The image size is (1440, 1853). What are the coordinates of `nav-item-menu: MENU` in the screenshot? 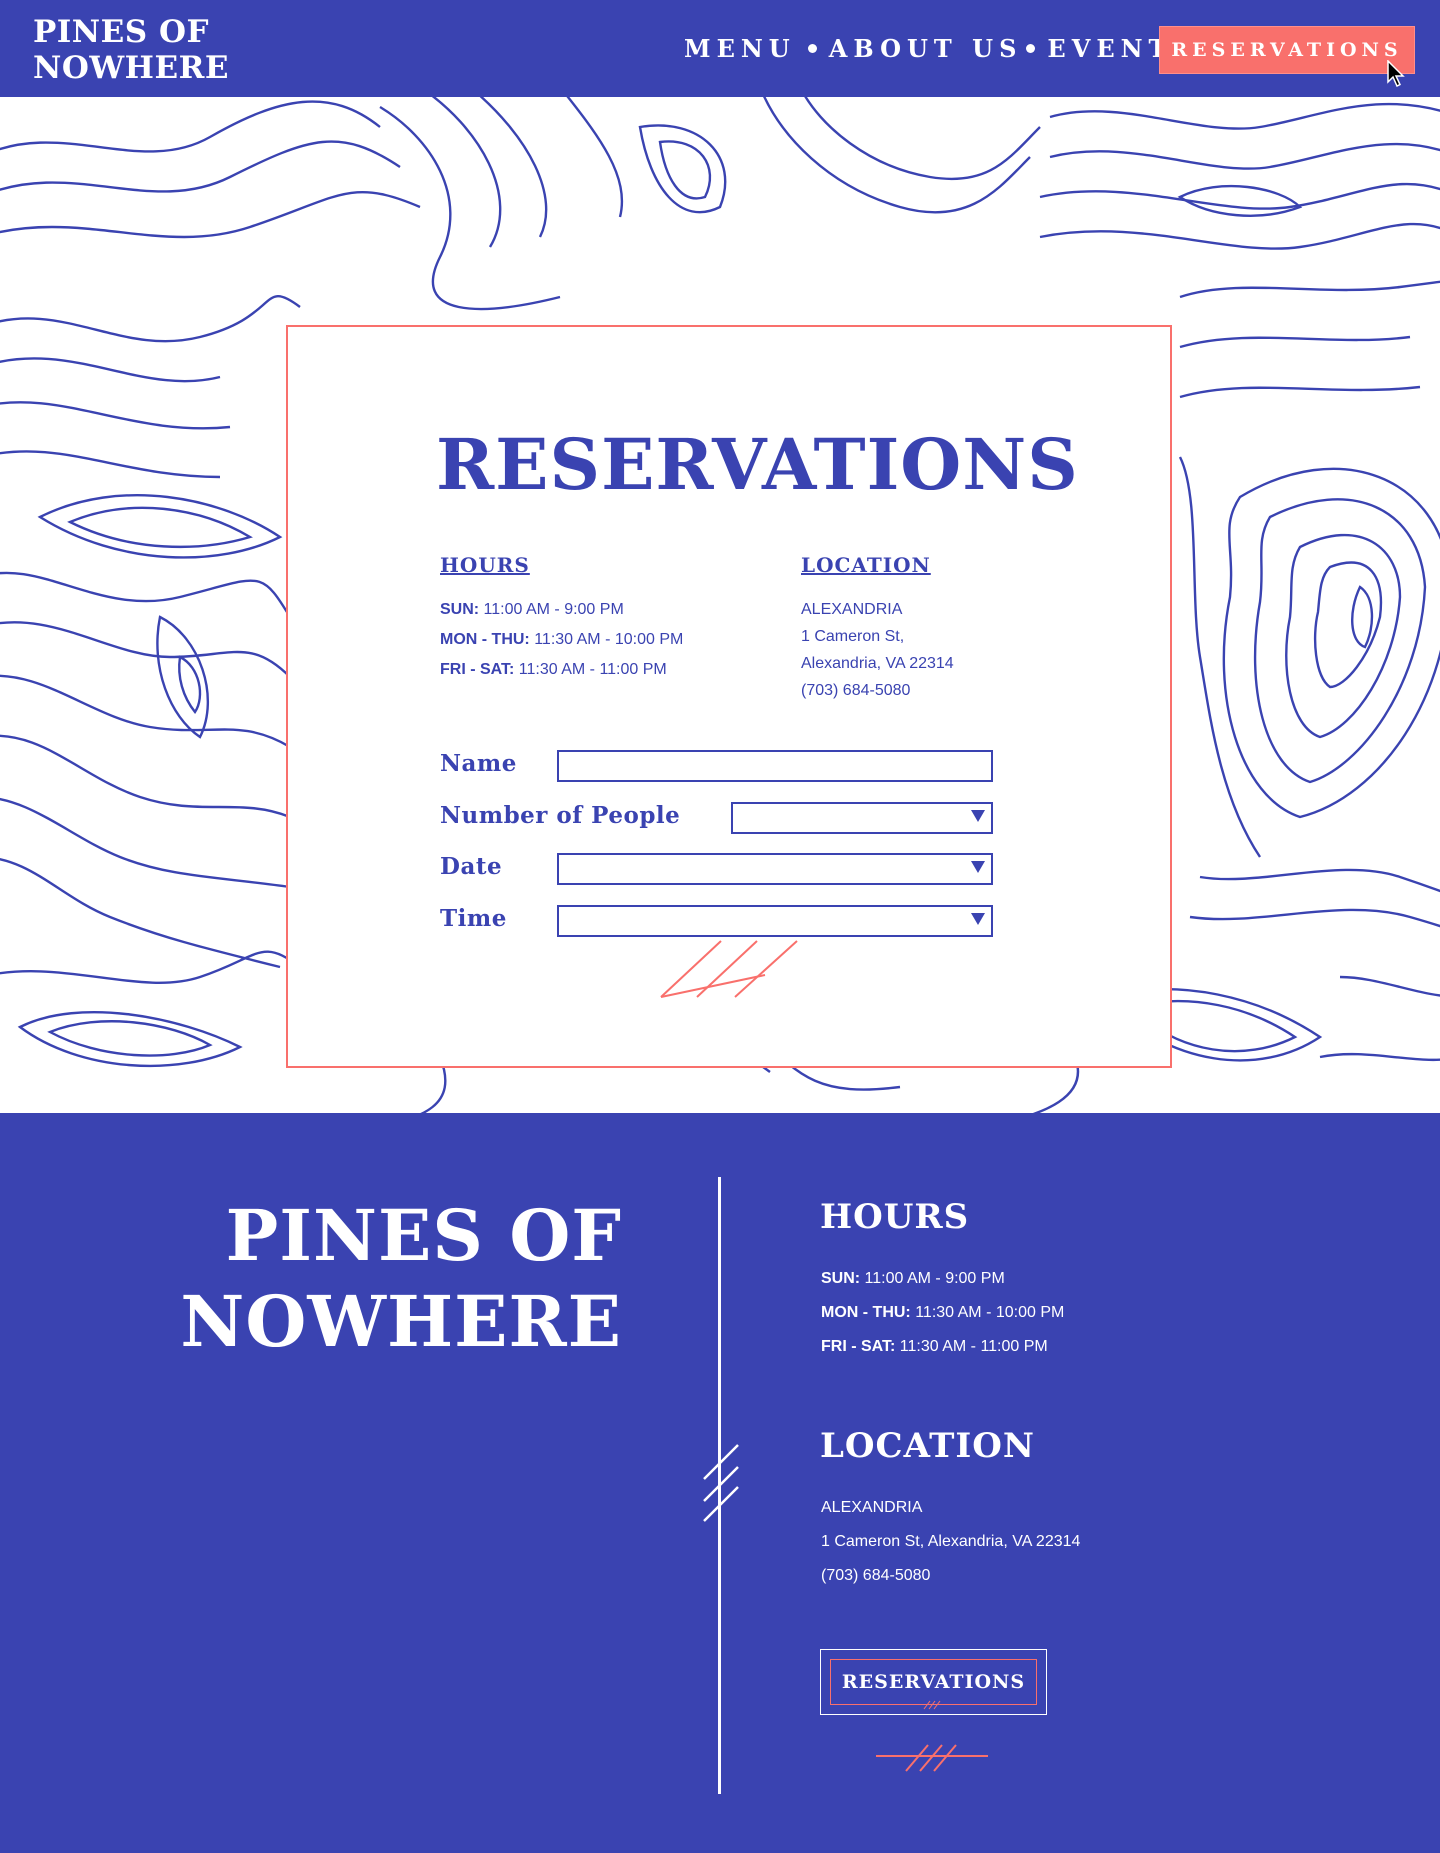 It's located at (740, 48).